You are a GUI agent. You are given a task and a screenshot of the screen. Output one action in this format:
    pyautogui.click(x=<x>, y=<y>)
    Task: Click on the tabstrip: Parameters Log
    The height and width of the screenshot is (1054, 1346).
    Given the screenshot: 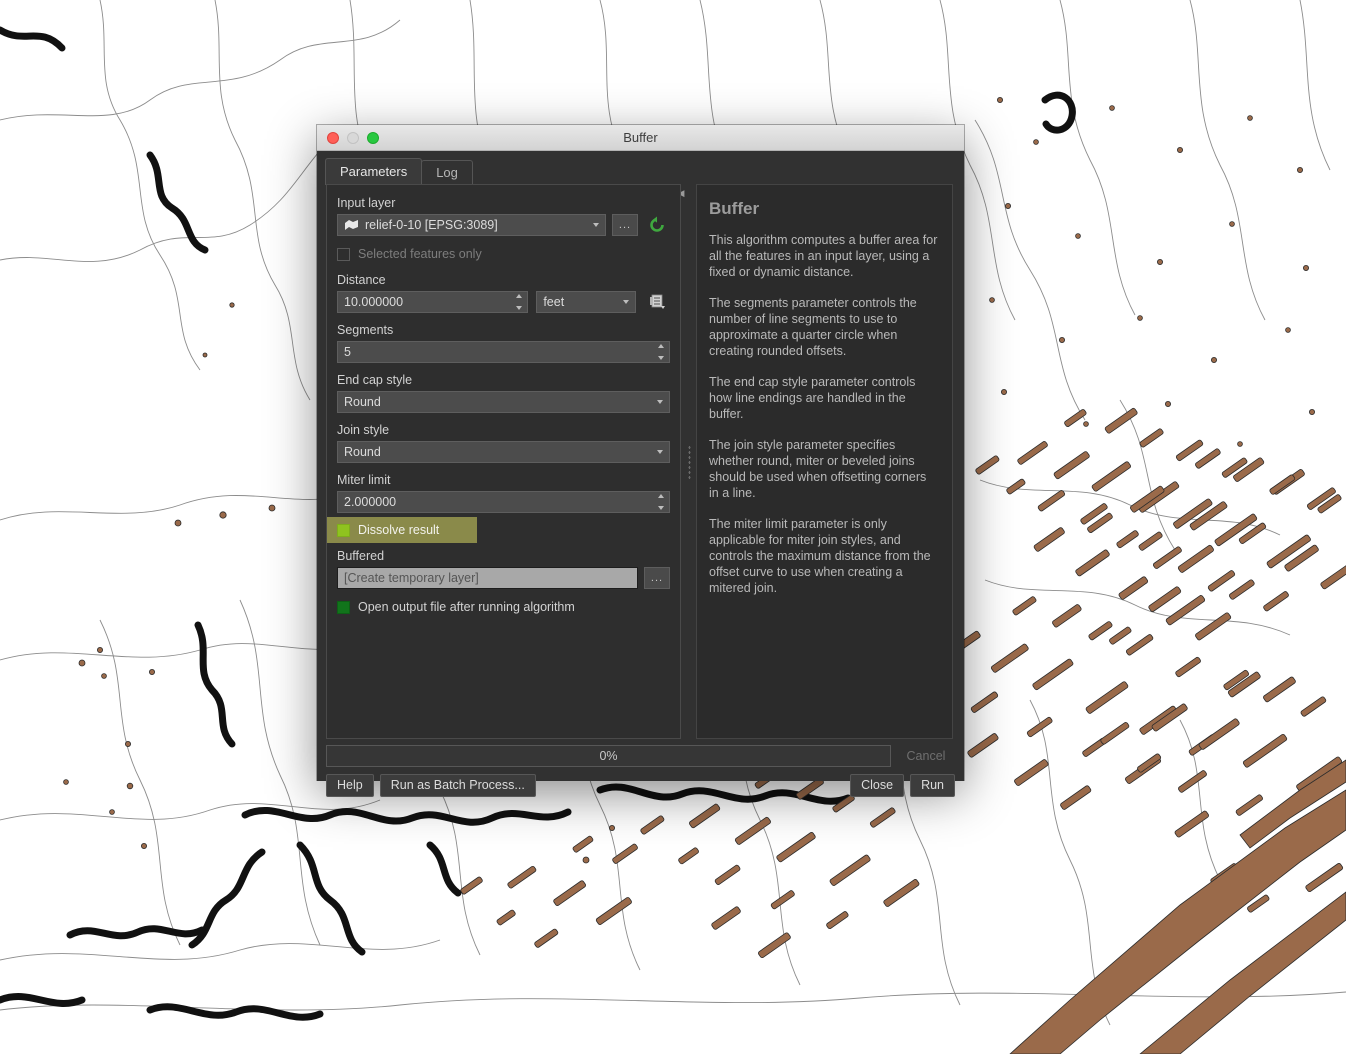 What is the action you would take?
    pyautogui.click(x=399, y=171)
    